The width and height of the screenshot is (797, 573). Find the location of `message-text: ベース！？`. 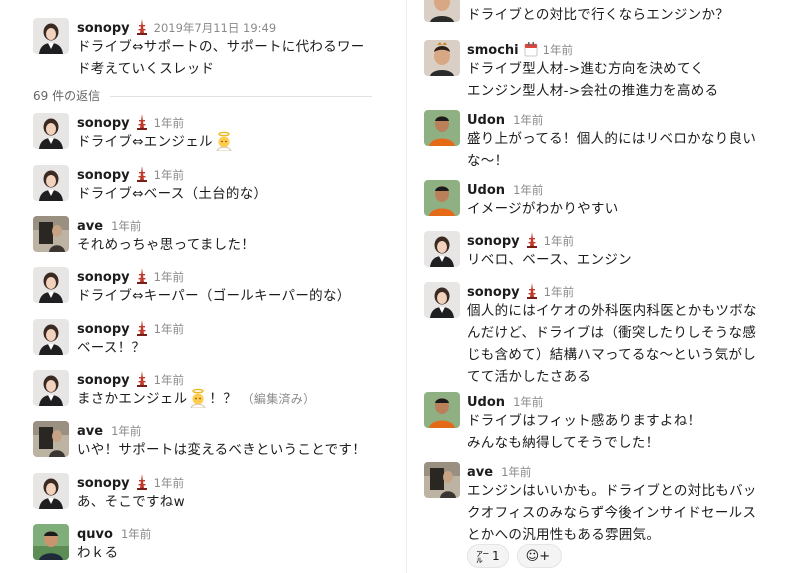

message-text: ベース！？ is located at coordinates (111, 348).